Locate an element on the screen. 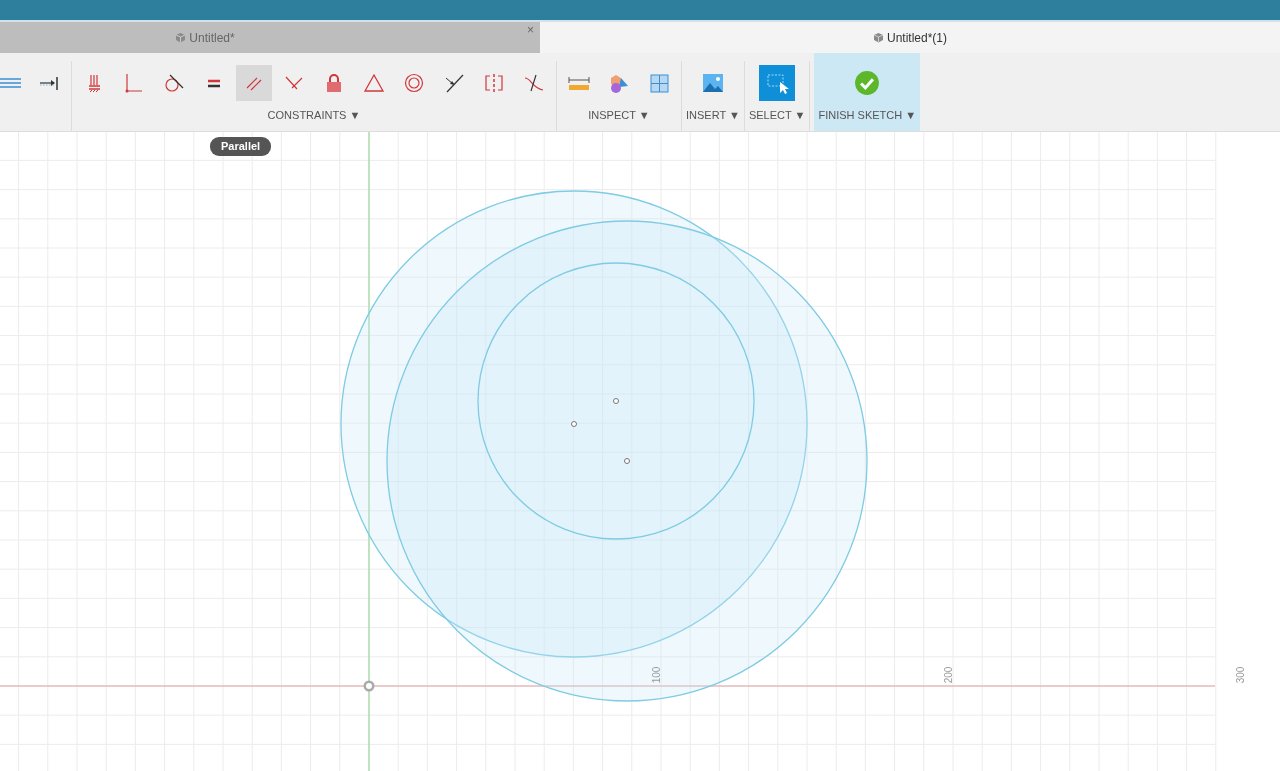 The image size is (1280, 771). group-menu-button: INSERT ▼ is located at coordinates (713, 115).